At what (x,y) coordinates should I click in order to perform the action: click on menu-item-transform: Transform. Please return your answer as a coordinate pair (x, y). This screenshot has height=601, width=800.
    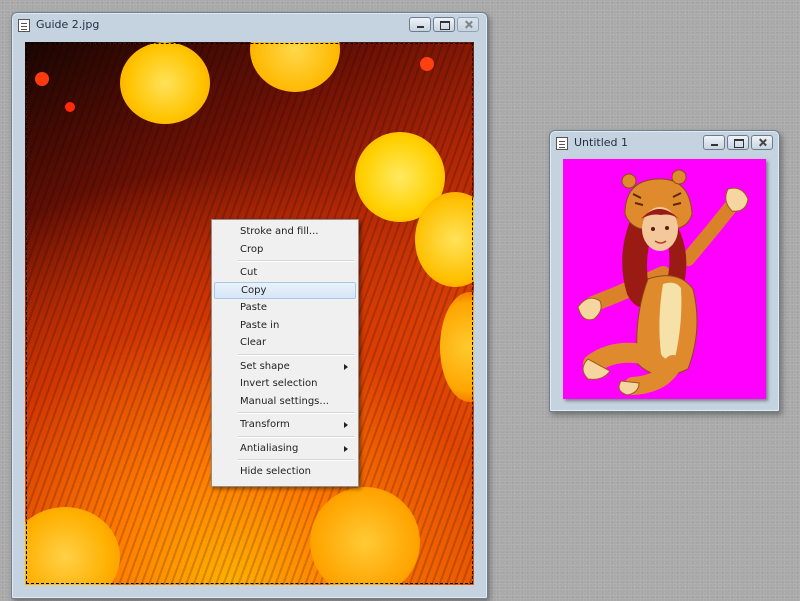
    Looking at the image, I should click on (285, 425).